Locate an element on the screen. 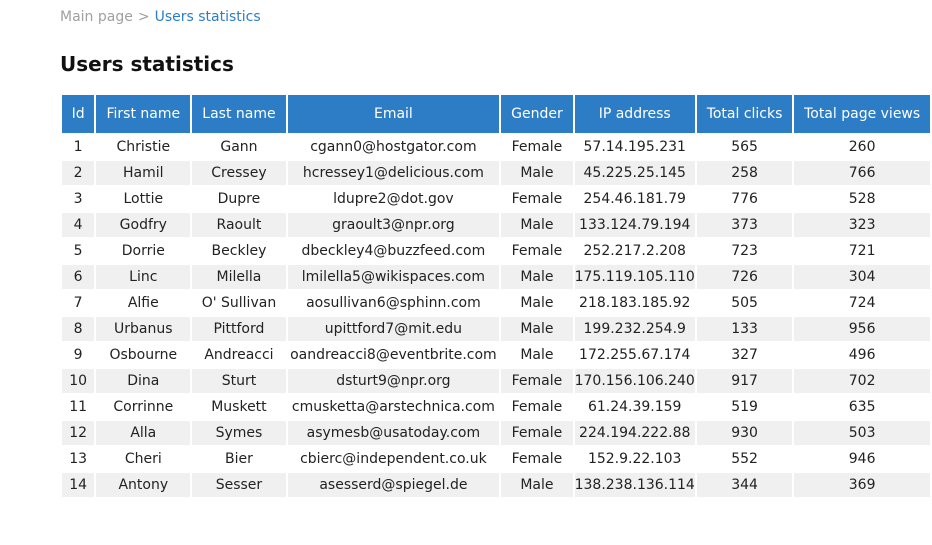 This screenshot has width=932, height=545. cell-total-clicks: 930 is located at coordinates (744, 433).